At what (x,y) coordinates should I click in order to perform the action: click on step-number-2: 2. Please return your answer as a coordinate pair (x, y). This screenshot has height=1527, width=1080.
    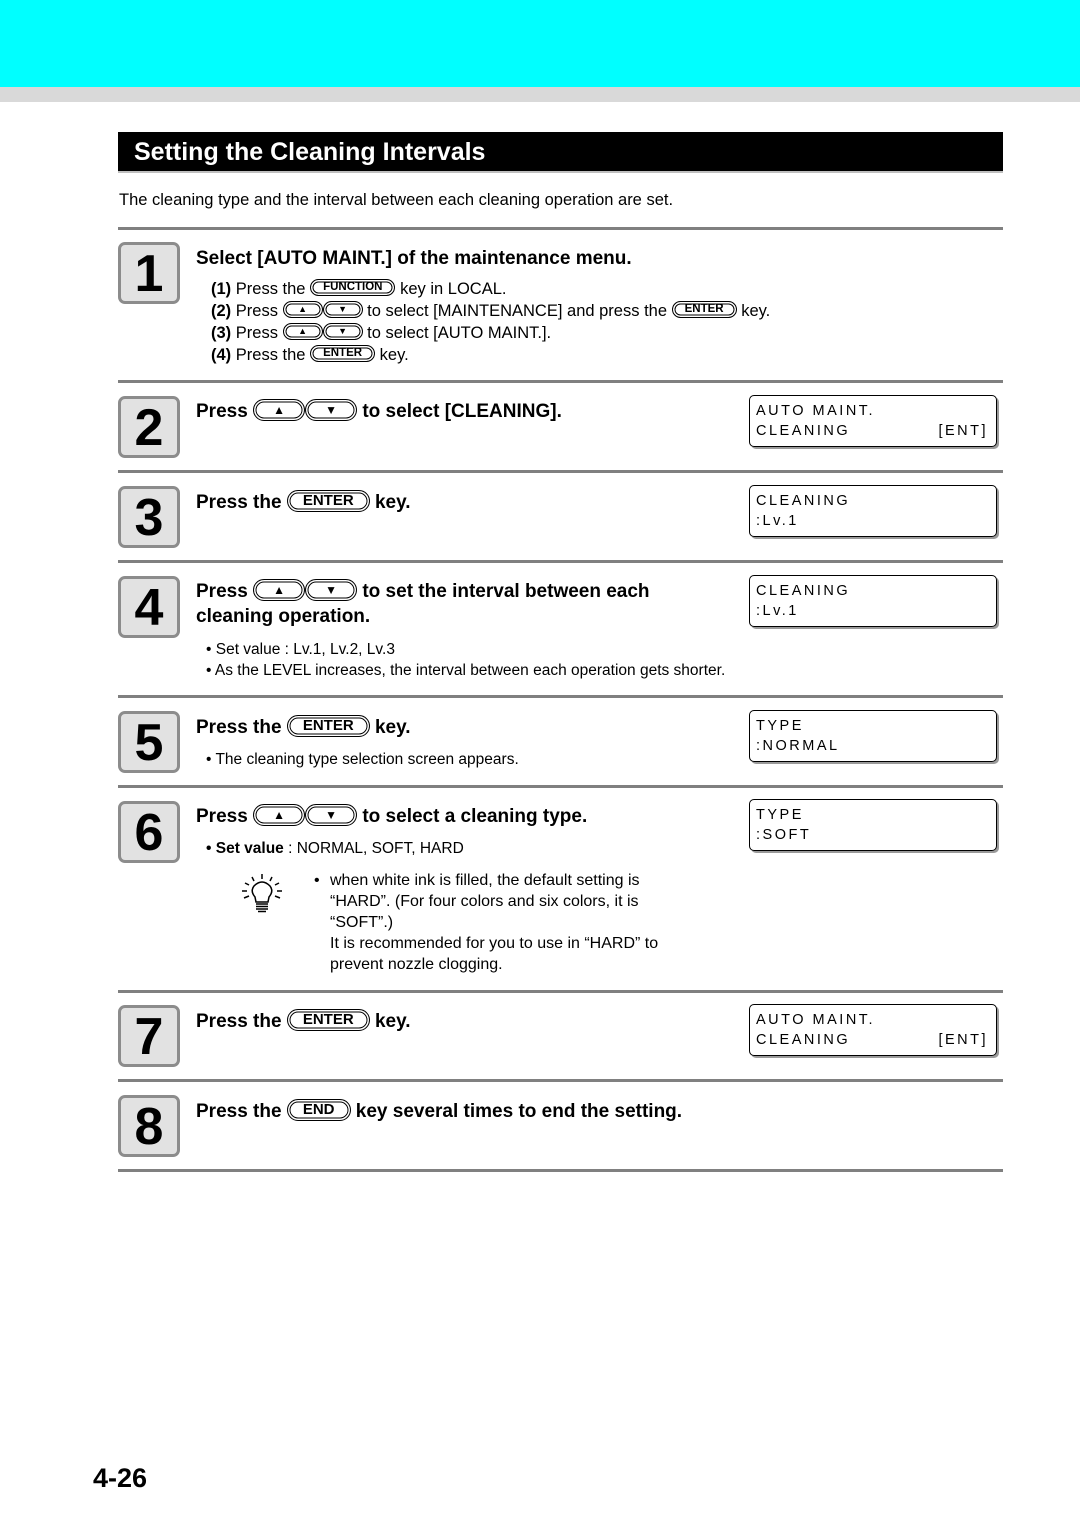
    Looking at the image, I should click on (149, 427).